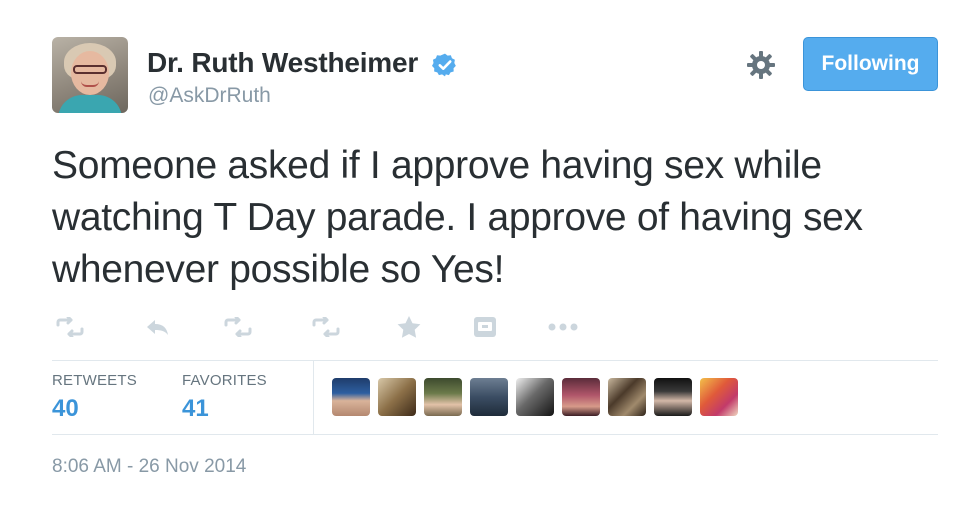 The height and width of the screenshot is (517, 980). What do you see at coordinates (563, 327) in the screenshot?
I see `more-options-icon` at bounding box center [563, 327].